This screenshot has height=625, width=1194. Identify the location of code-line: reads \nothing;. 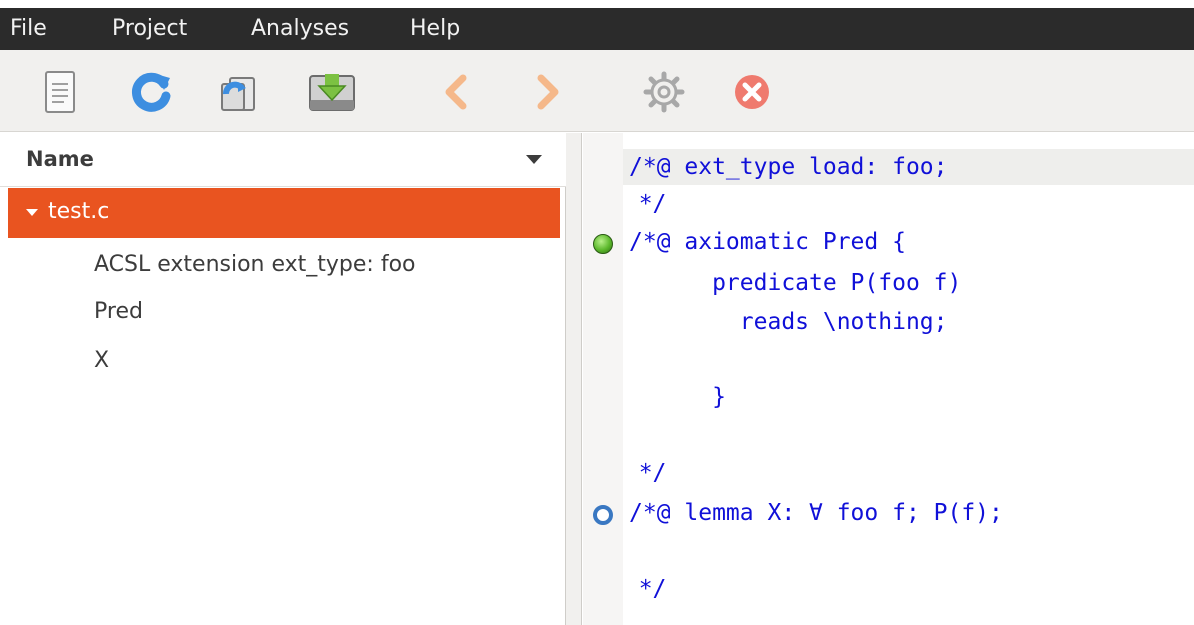
(788, 322).